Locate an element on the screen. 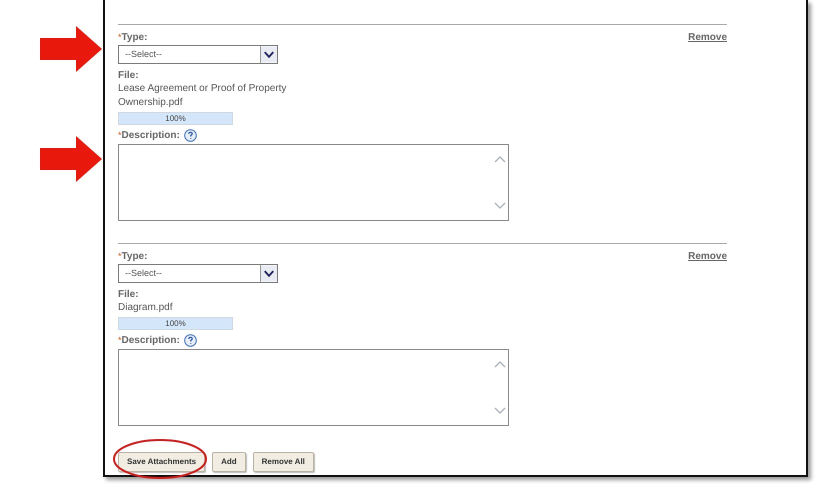 This screenshot has height=485, width=824. file-name: Diagram.pdf is located at coordinates (146, 308).